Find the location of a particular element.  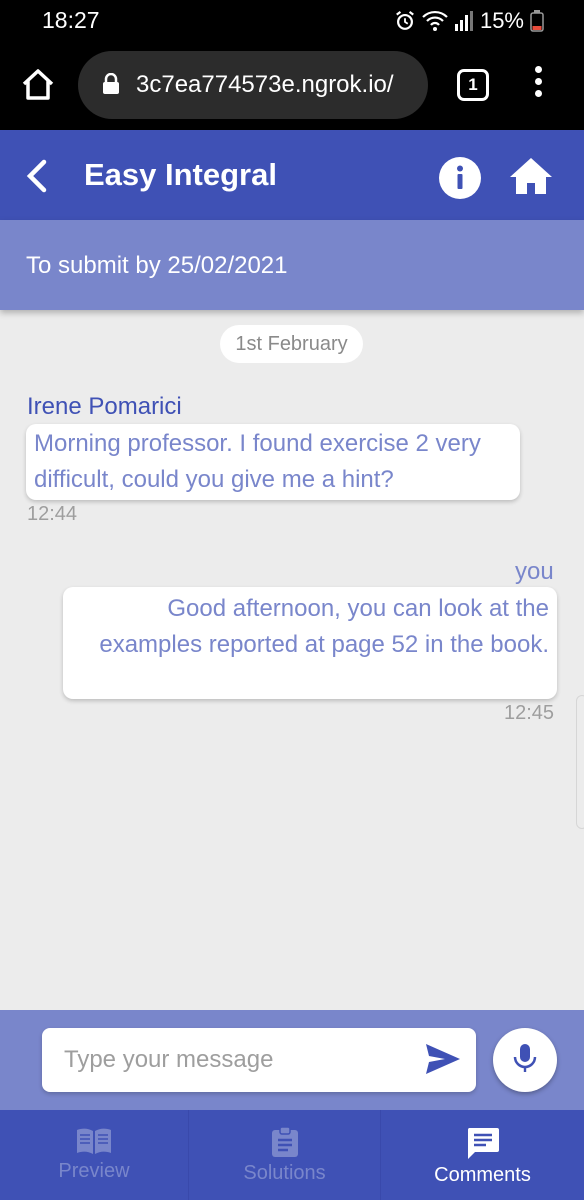

wifi-icon is located at coordinates (435, 21).